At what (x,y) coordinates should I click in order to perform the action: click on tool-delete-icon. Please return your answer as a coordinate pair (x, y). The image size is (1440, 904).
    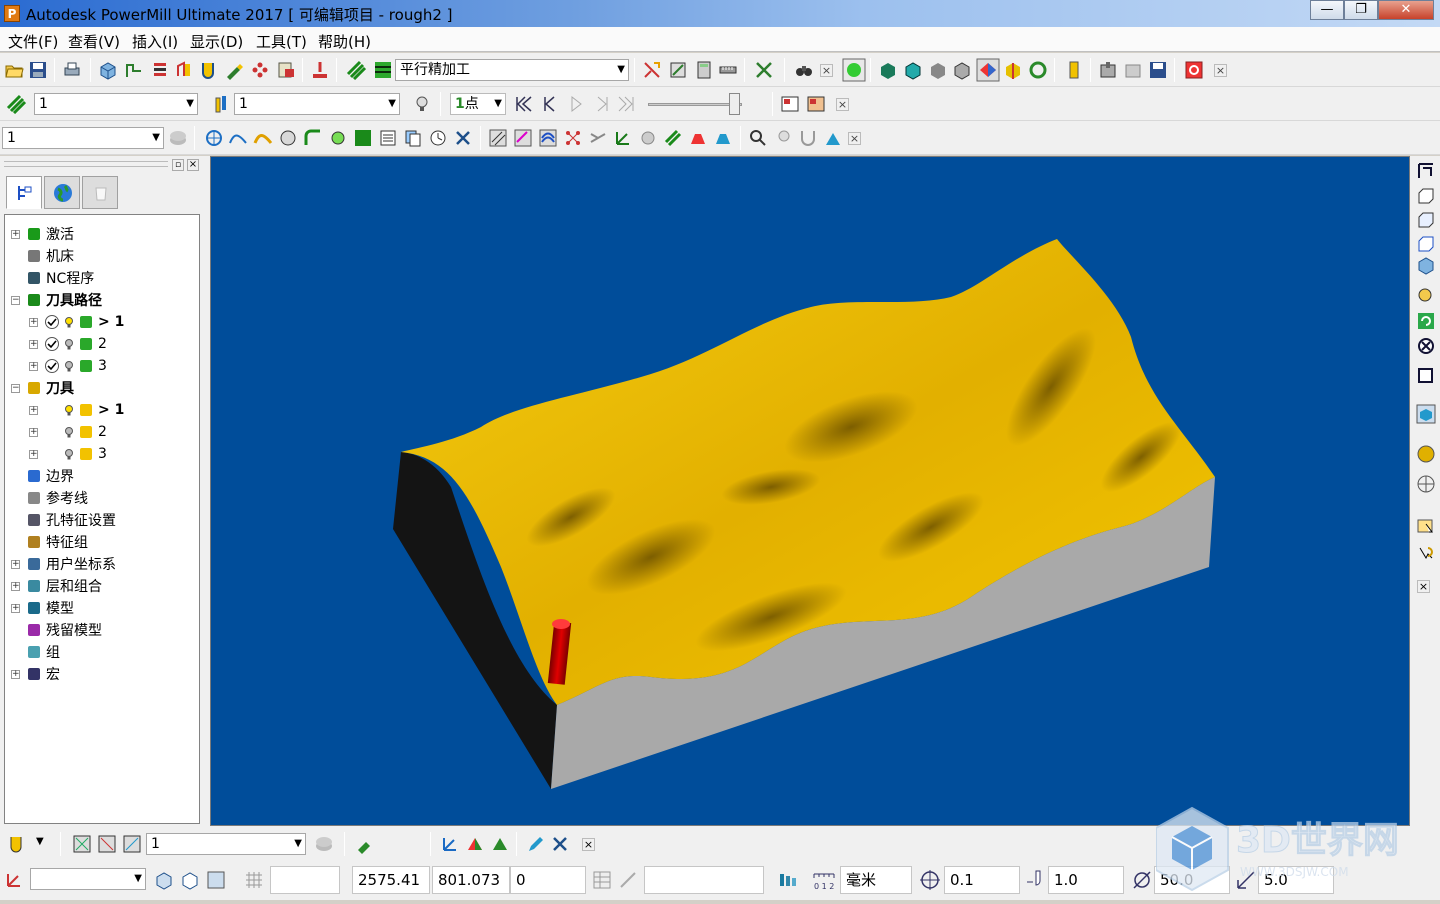
    Looking at the image, I should click on (560, 844).